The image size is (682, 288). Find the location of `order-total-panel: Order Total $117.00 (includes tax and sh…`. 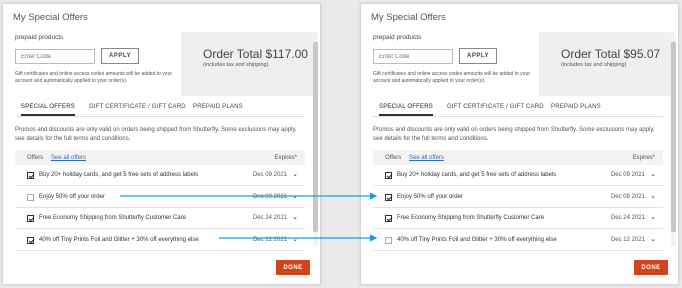

order-total-panel: Order Total $117.00 (includes tax and sh… is located at coordinates (249, 64).